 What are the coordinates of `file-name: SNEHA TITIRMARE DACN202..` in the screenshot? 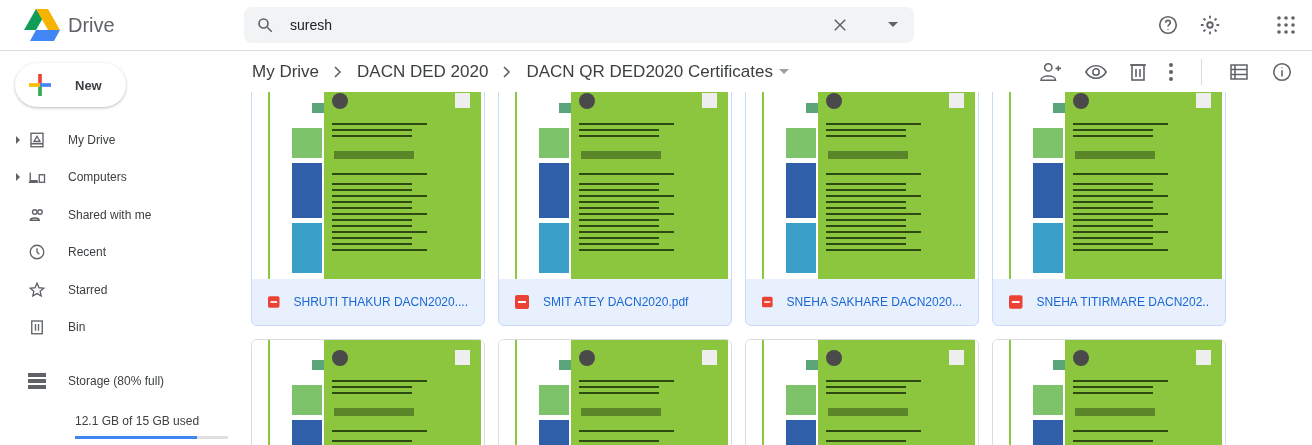 It's located at (1109, 302).